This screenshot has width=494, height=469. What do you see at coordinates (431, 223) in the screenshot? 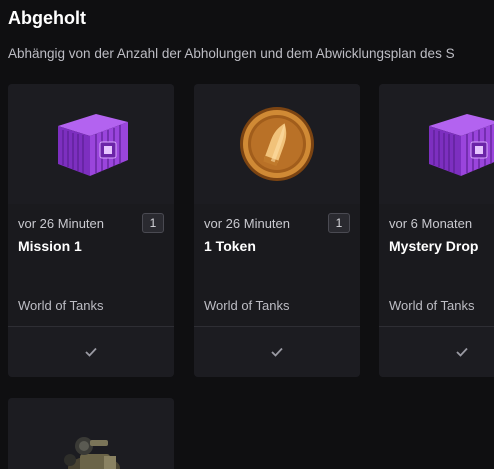
I see `claim-time: vor 6 Monaten` at bounding box center [431, 223].